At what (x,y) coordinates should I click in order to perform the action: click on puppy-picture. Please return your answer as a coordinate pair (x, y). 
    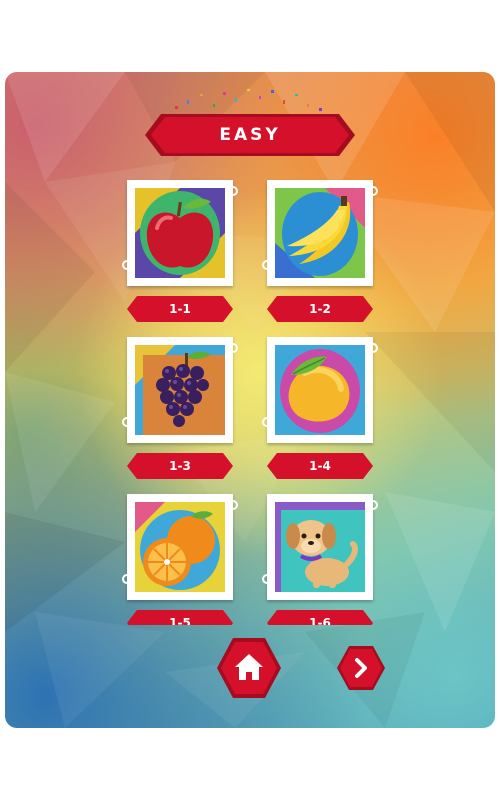
    Looking at the image, I should click on (320, 547).